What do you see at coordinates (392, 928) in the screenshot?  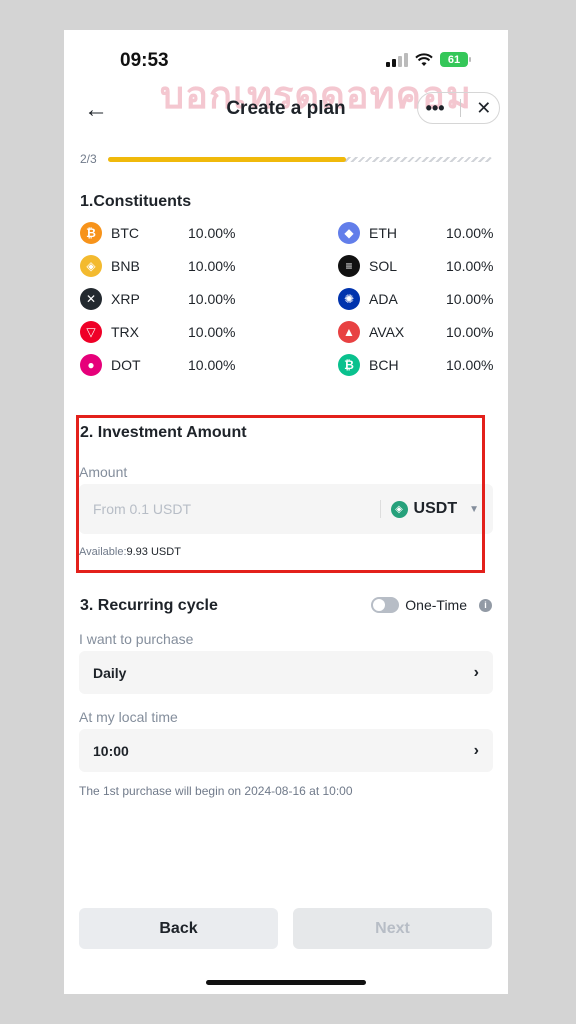 I see `next-button: Next` at bounding box center [392, 928].